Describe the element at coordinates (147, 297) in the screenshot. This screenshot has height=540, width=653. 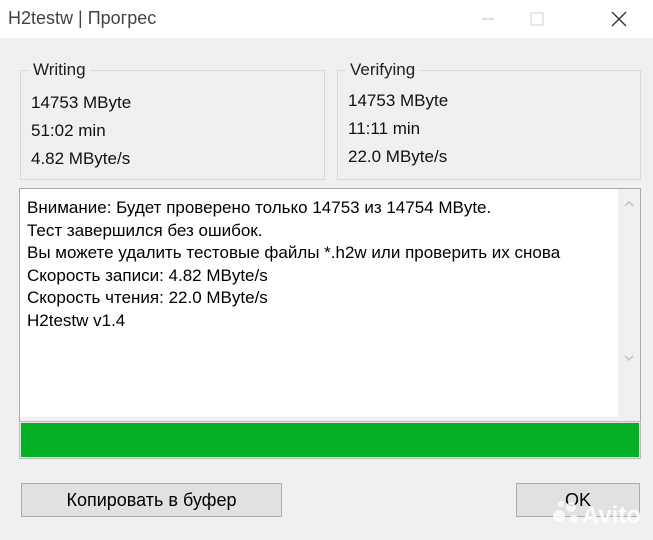
I see `log-line: Скорость чтения: 22.0 MByte/s` at that location.